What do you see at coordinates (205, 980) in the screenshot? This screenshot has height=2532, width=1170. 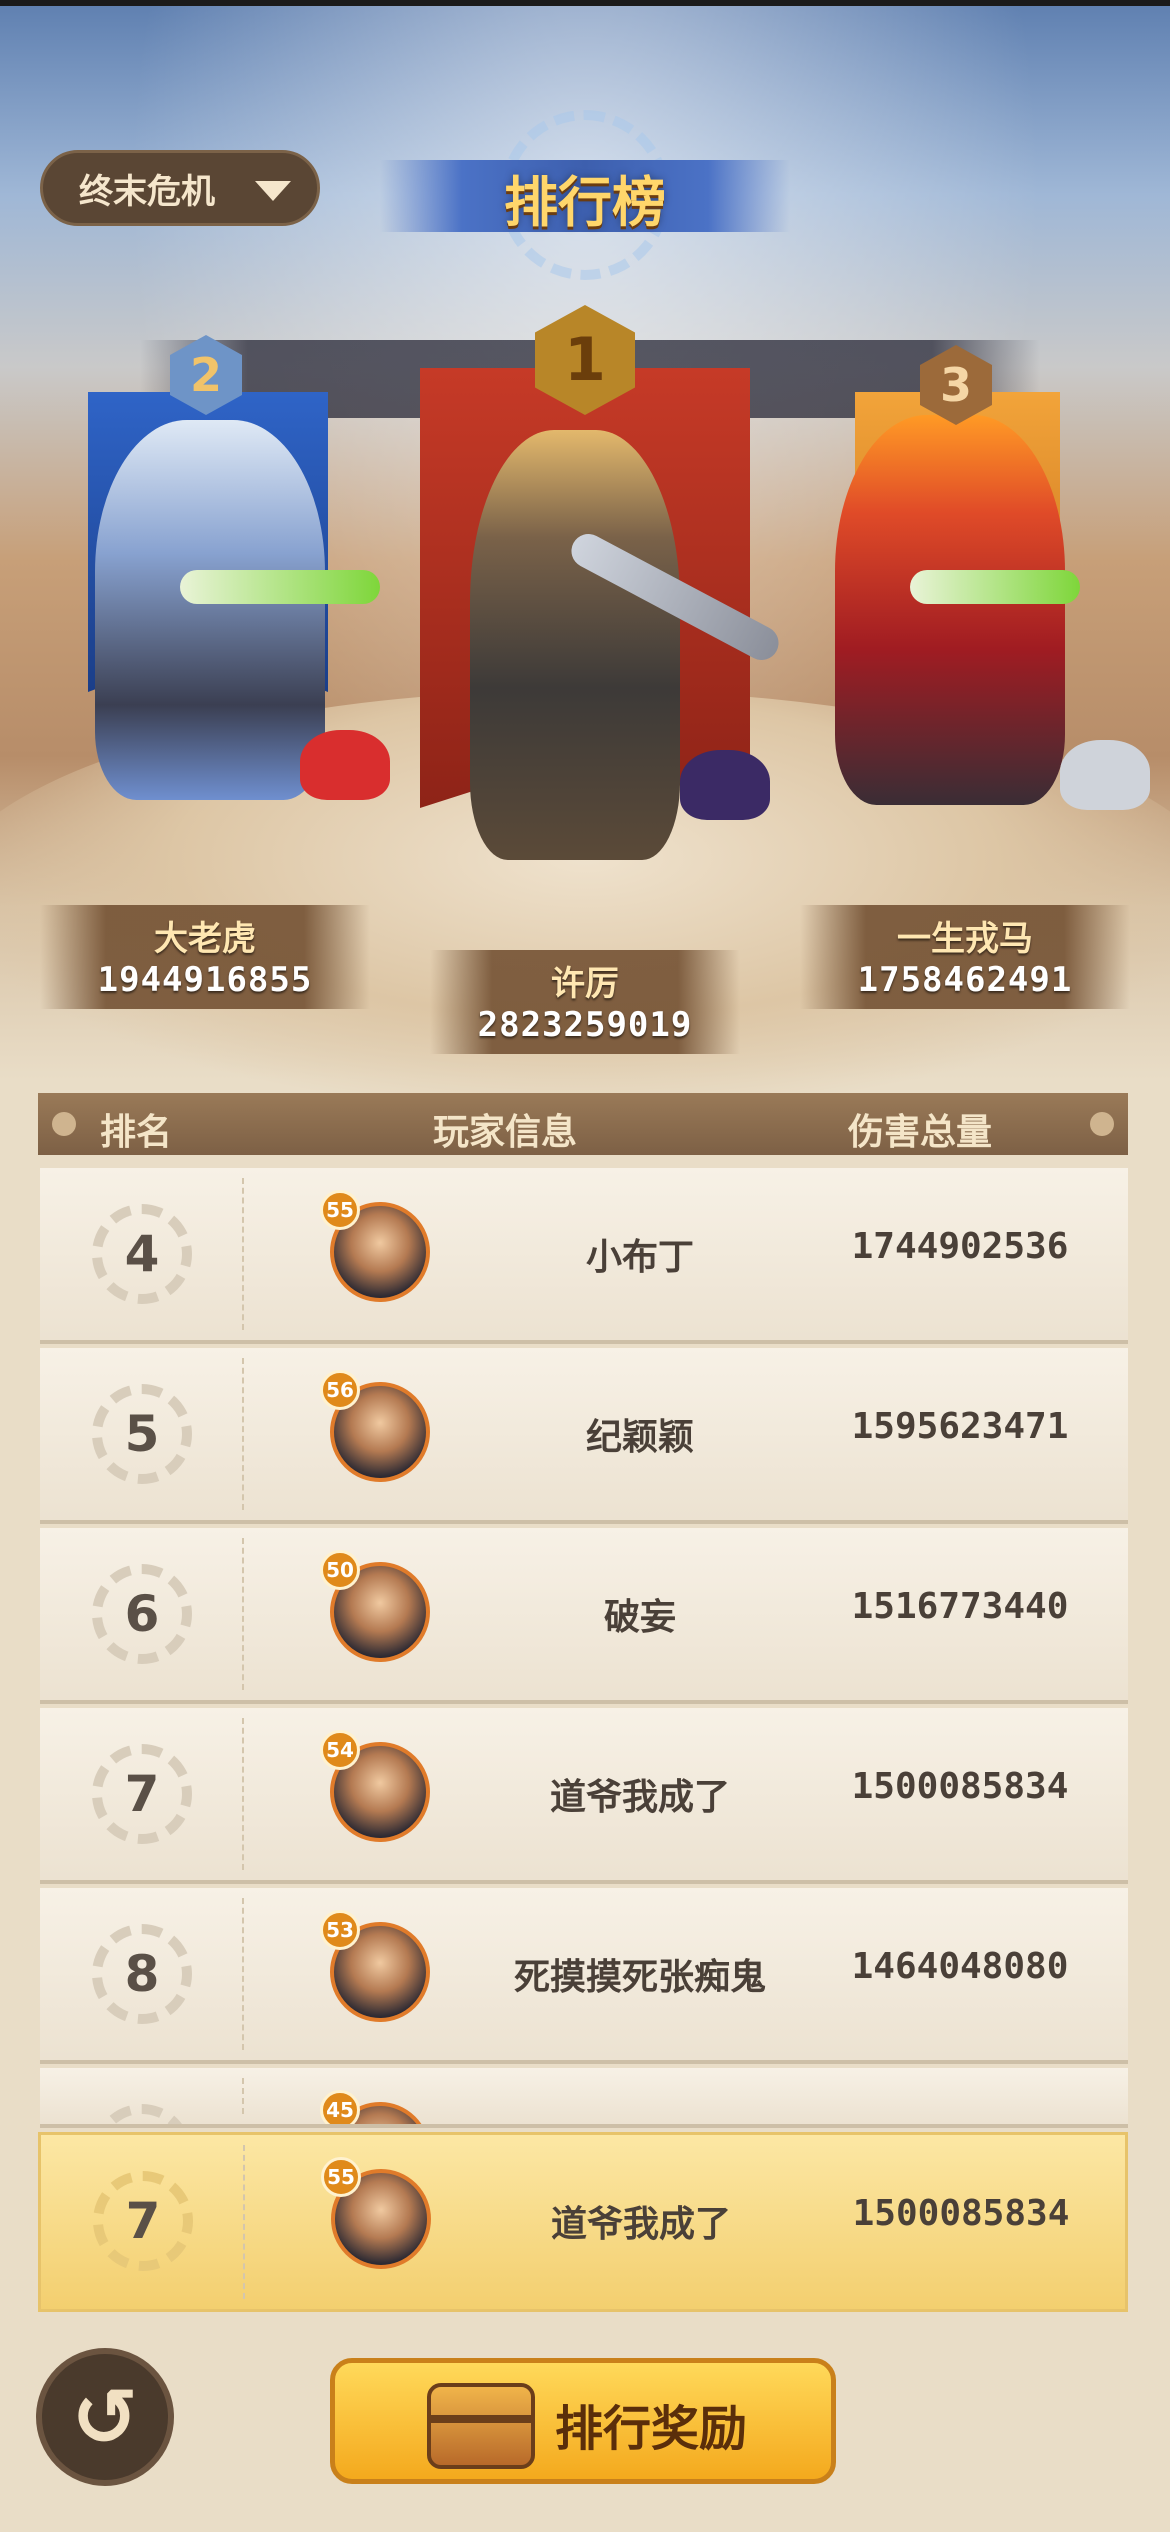 I see `rank-2-score: 1944916855` at bounding box center [205, 980].